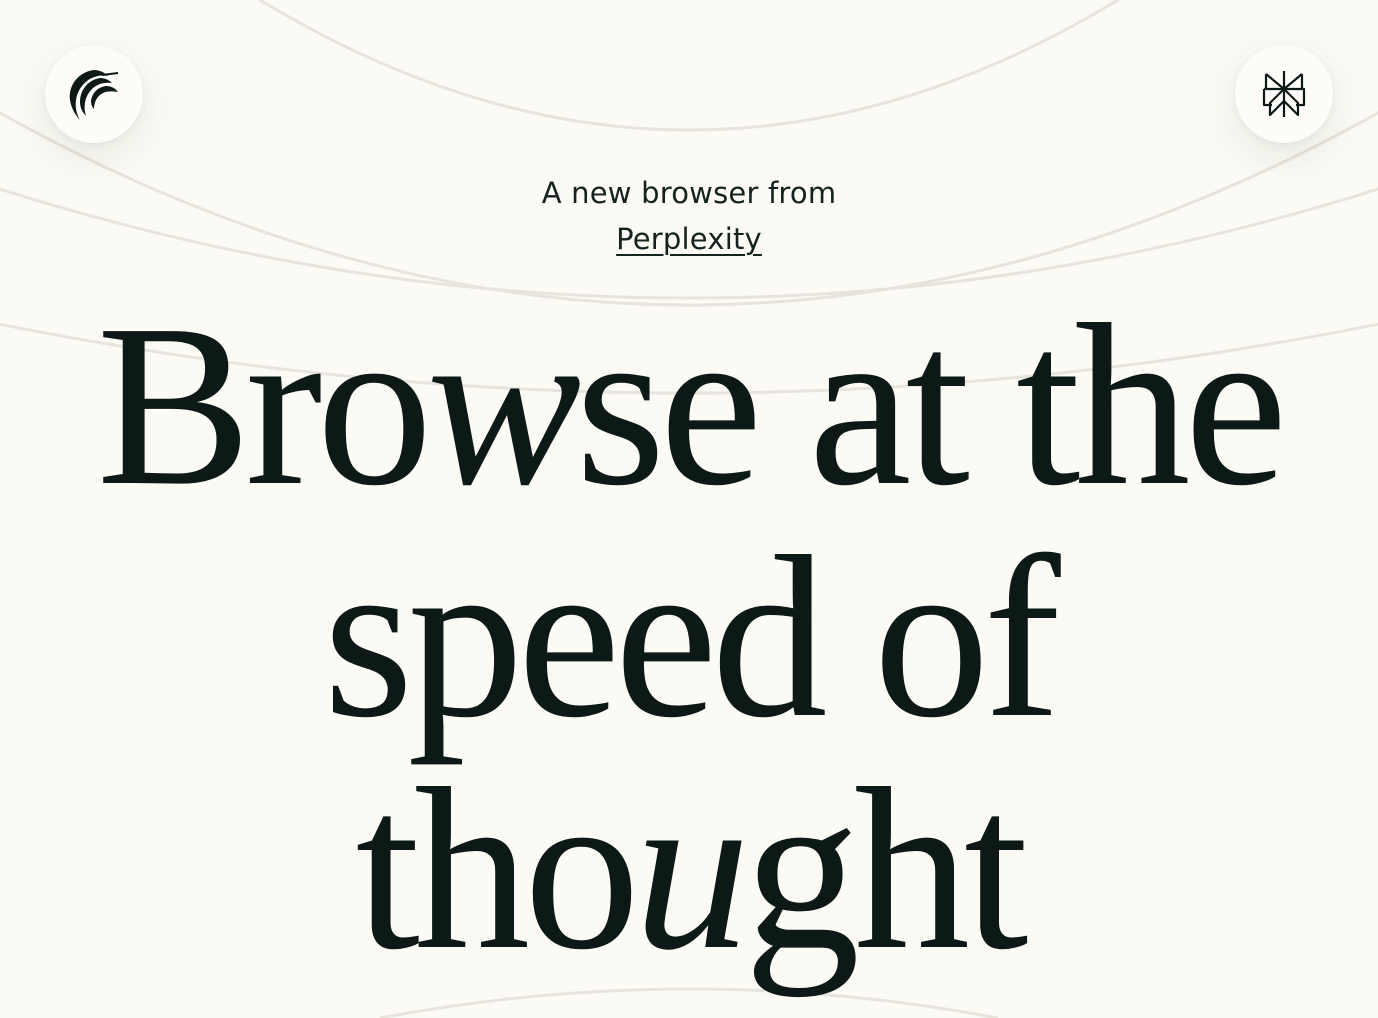 This screenshot has height=1018, width=1378. I want to click on headline-line-1-italic: w, so click(504, 405).